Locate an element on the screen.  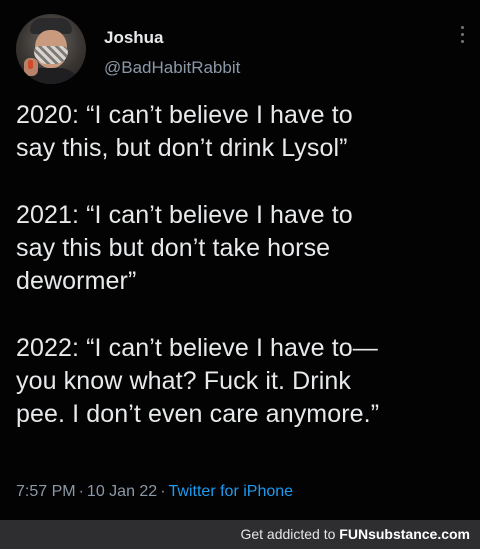
tweet-meta: 7:57 PM · 10 Jan 22 · Twitter for iPhone is located at coordinates (154, 492).